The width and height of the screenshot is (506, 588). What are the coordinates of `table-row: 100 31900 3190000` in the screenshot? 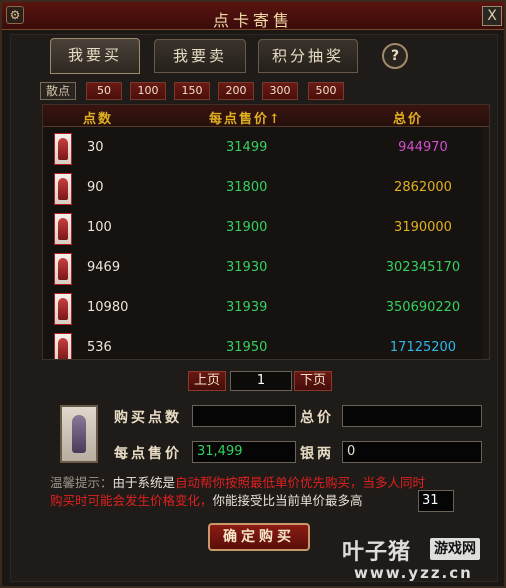 It's located at (266, 229).